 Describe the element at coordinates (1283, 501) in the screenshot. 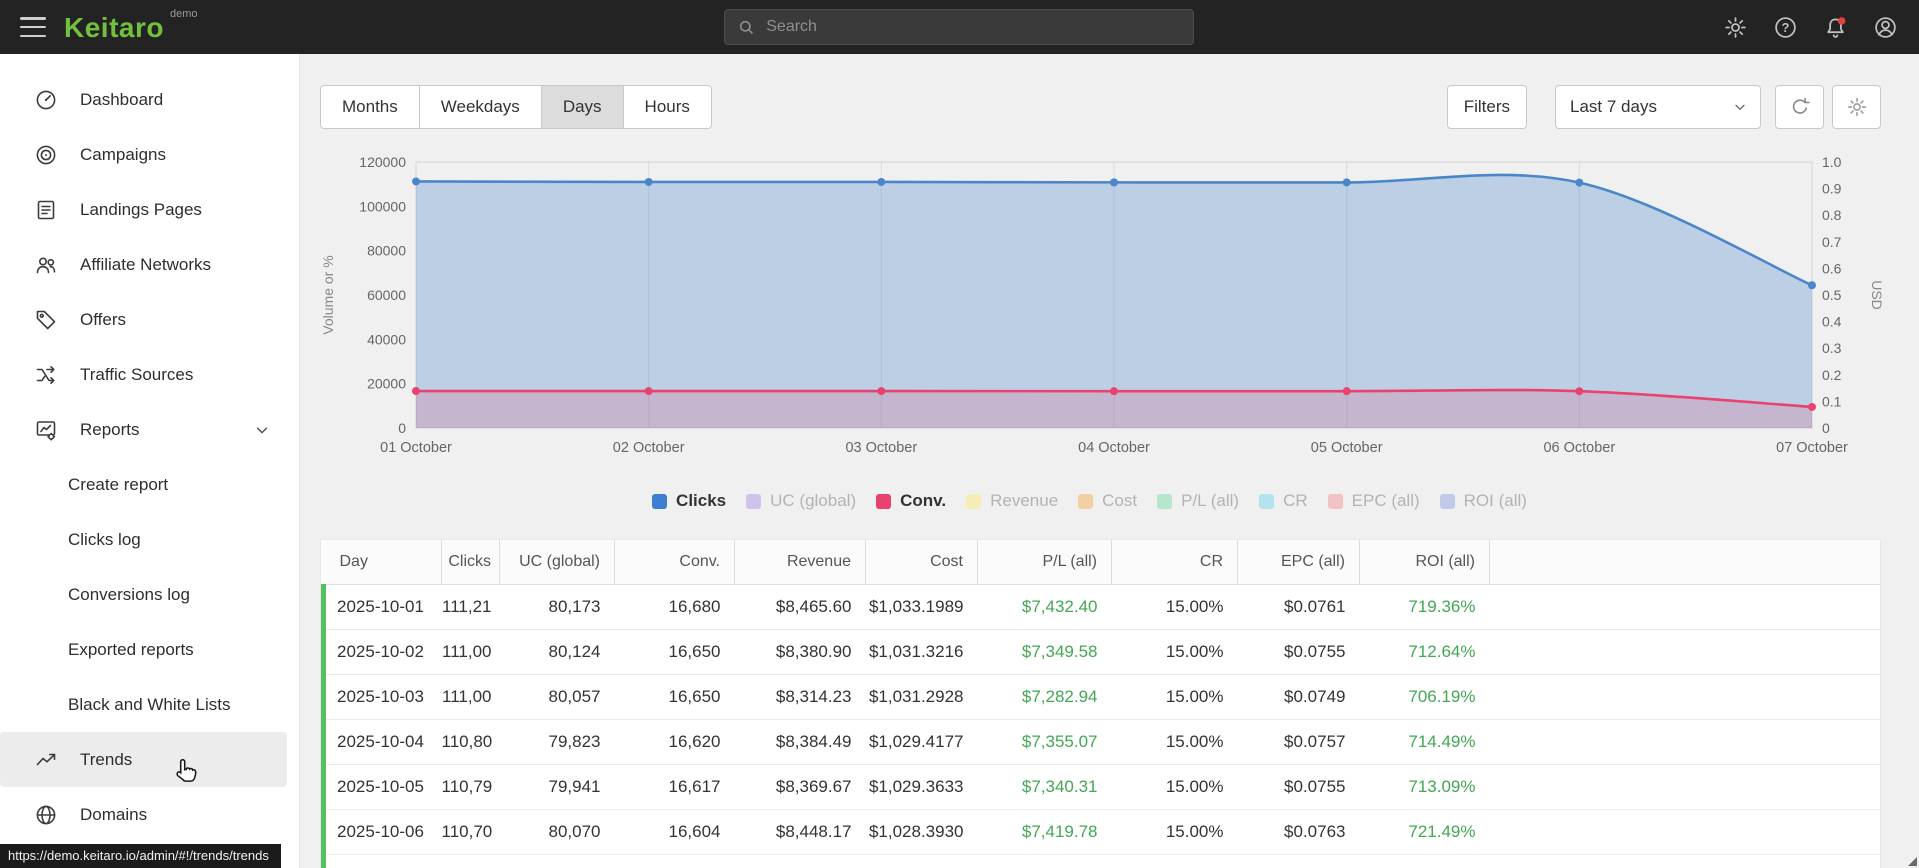

I see `legend-item-cr: CR` at that location.